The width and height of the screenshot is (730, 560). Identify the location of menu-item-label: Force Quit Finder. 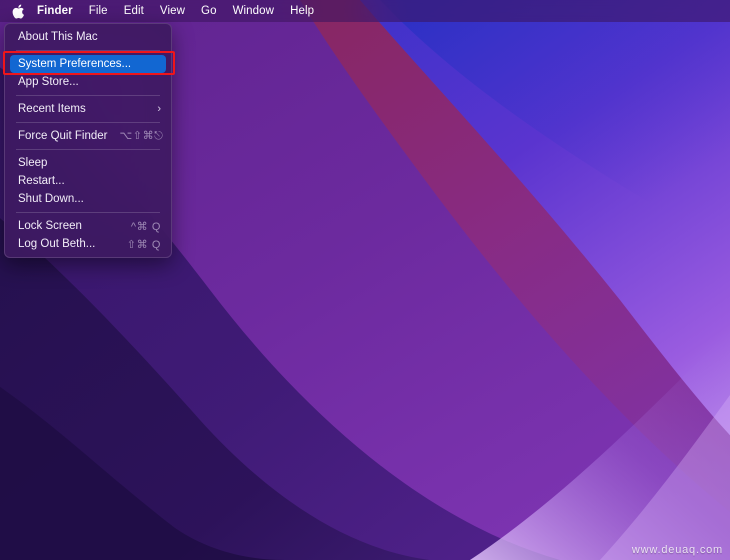
(63, 136).